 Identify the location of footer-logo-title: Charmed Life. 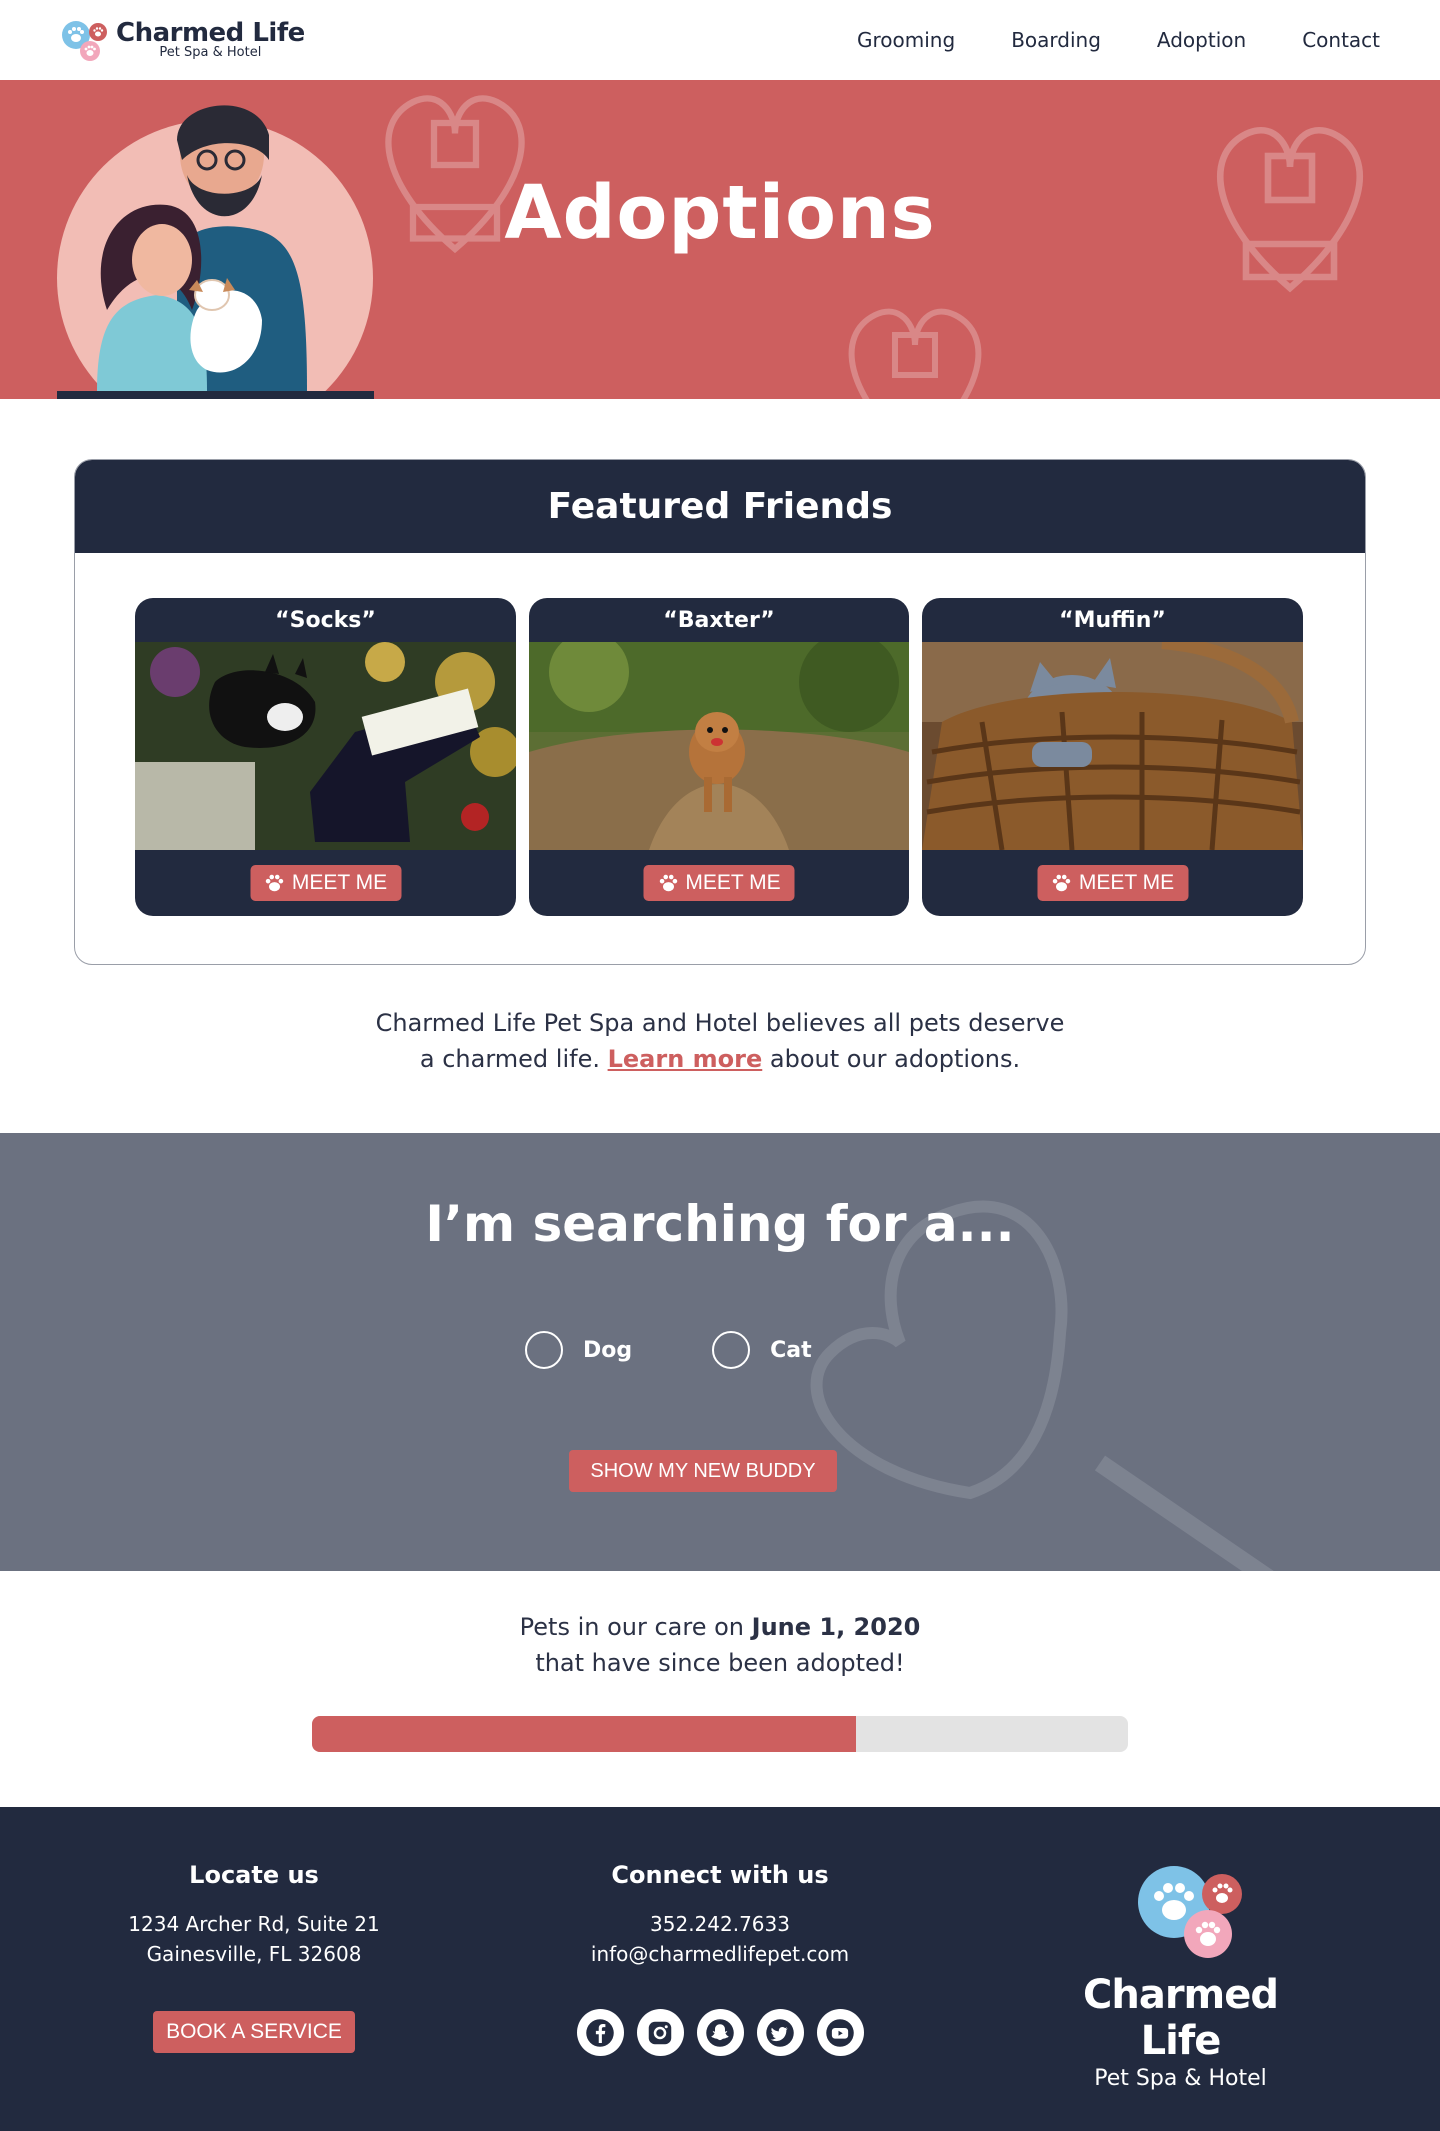
(1181, 2018).